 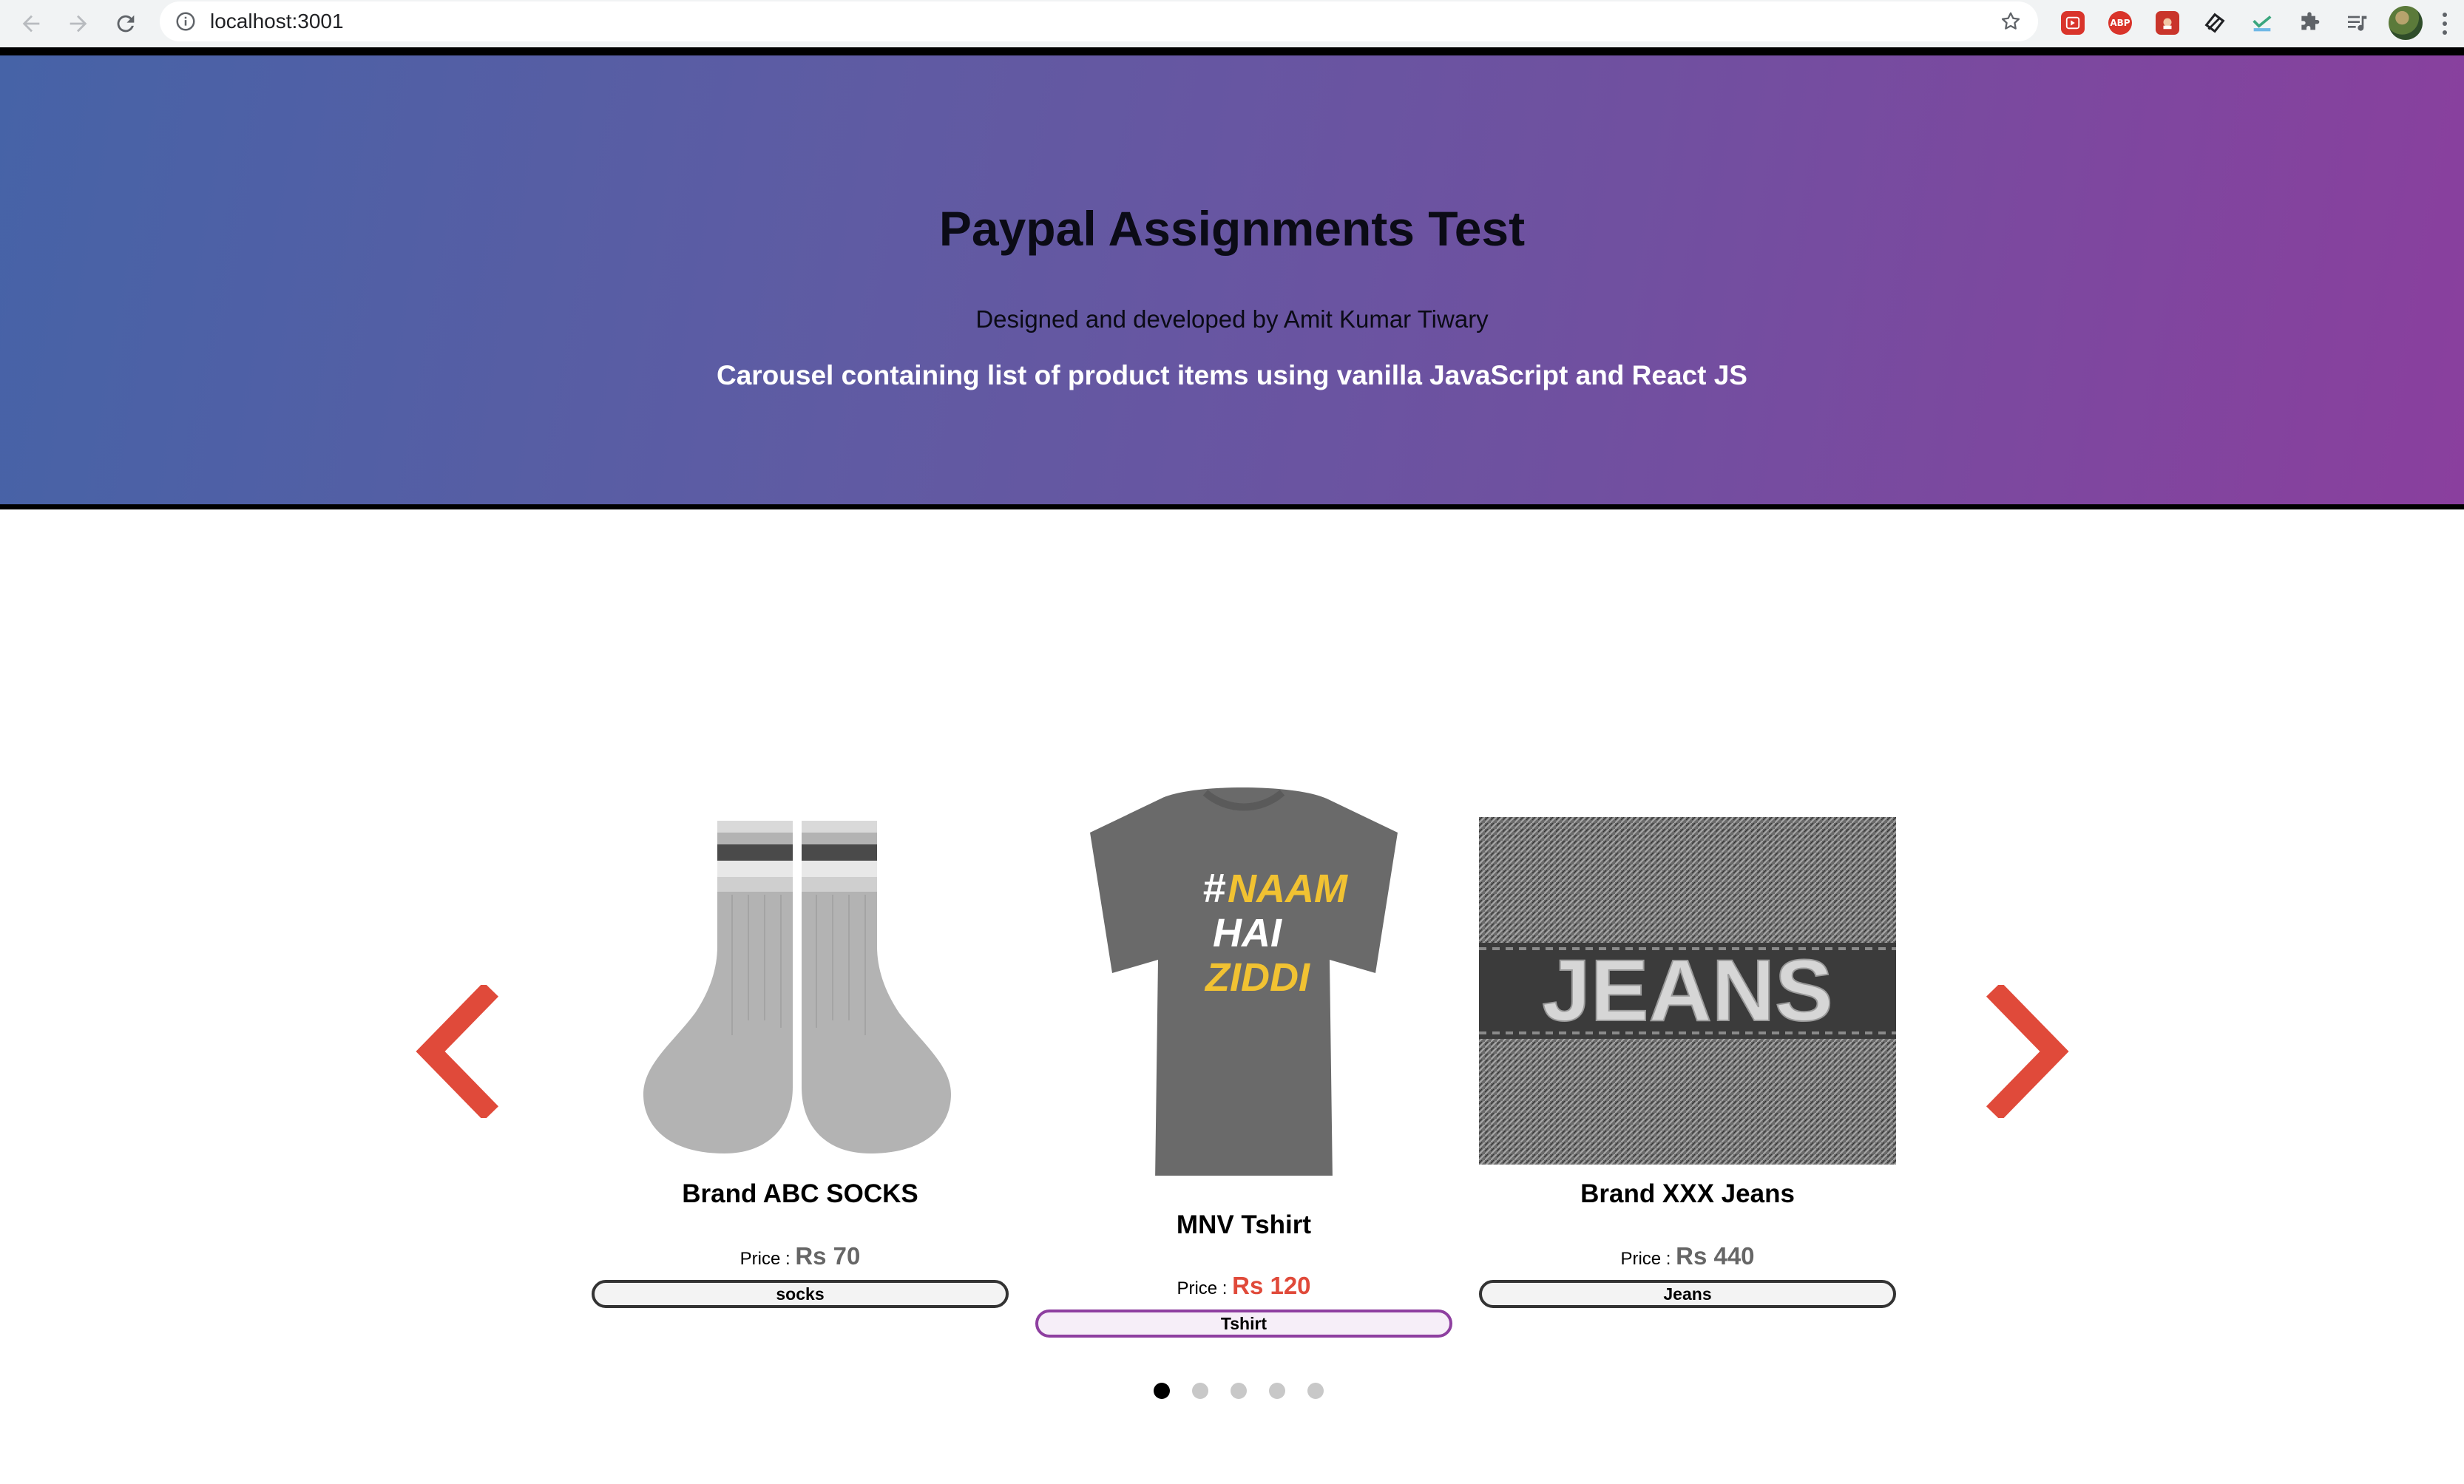 I want to click on tshirt-image: # NAAM HAI ZIDDI, so click(x=1244, y=981).